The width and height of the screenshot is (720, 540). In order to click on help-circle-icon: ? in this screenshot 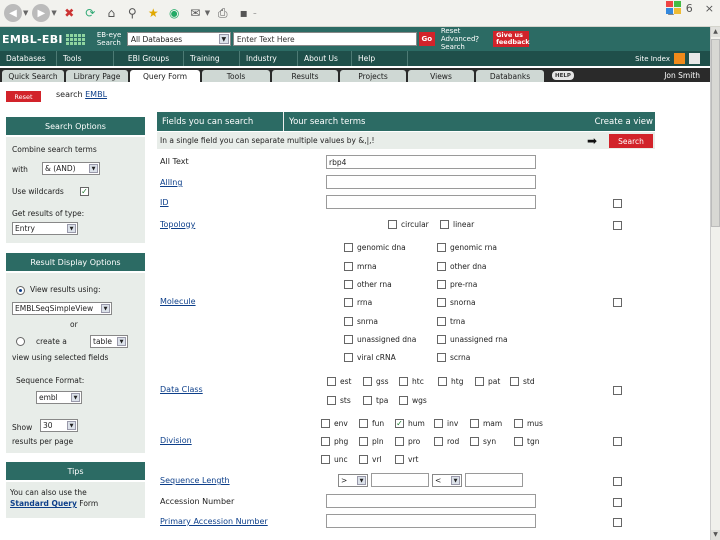, I will do `click(477, 39)`.